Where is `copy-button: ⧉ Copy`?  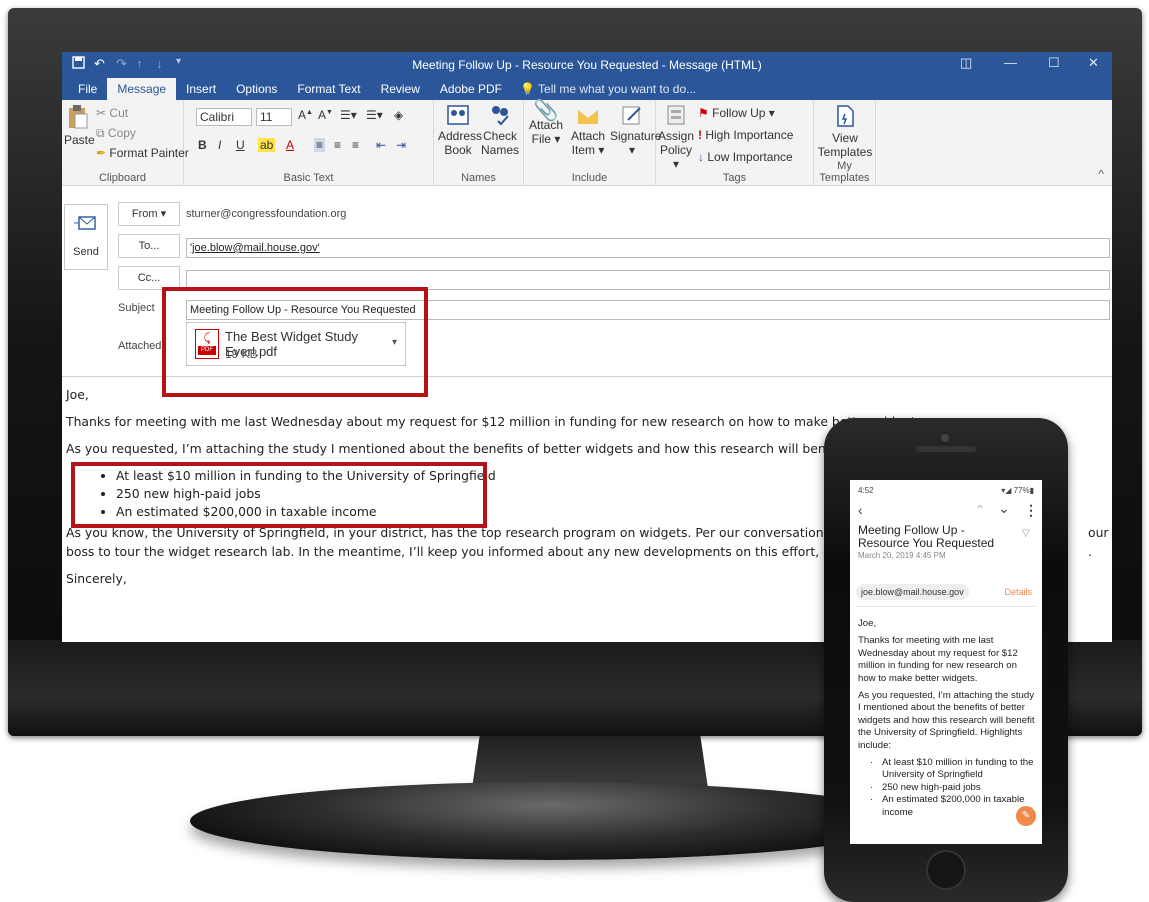
copy-button: ⧉ Copy is located at coordinates (116, 133).